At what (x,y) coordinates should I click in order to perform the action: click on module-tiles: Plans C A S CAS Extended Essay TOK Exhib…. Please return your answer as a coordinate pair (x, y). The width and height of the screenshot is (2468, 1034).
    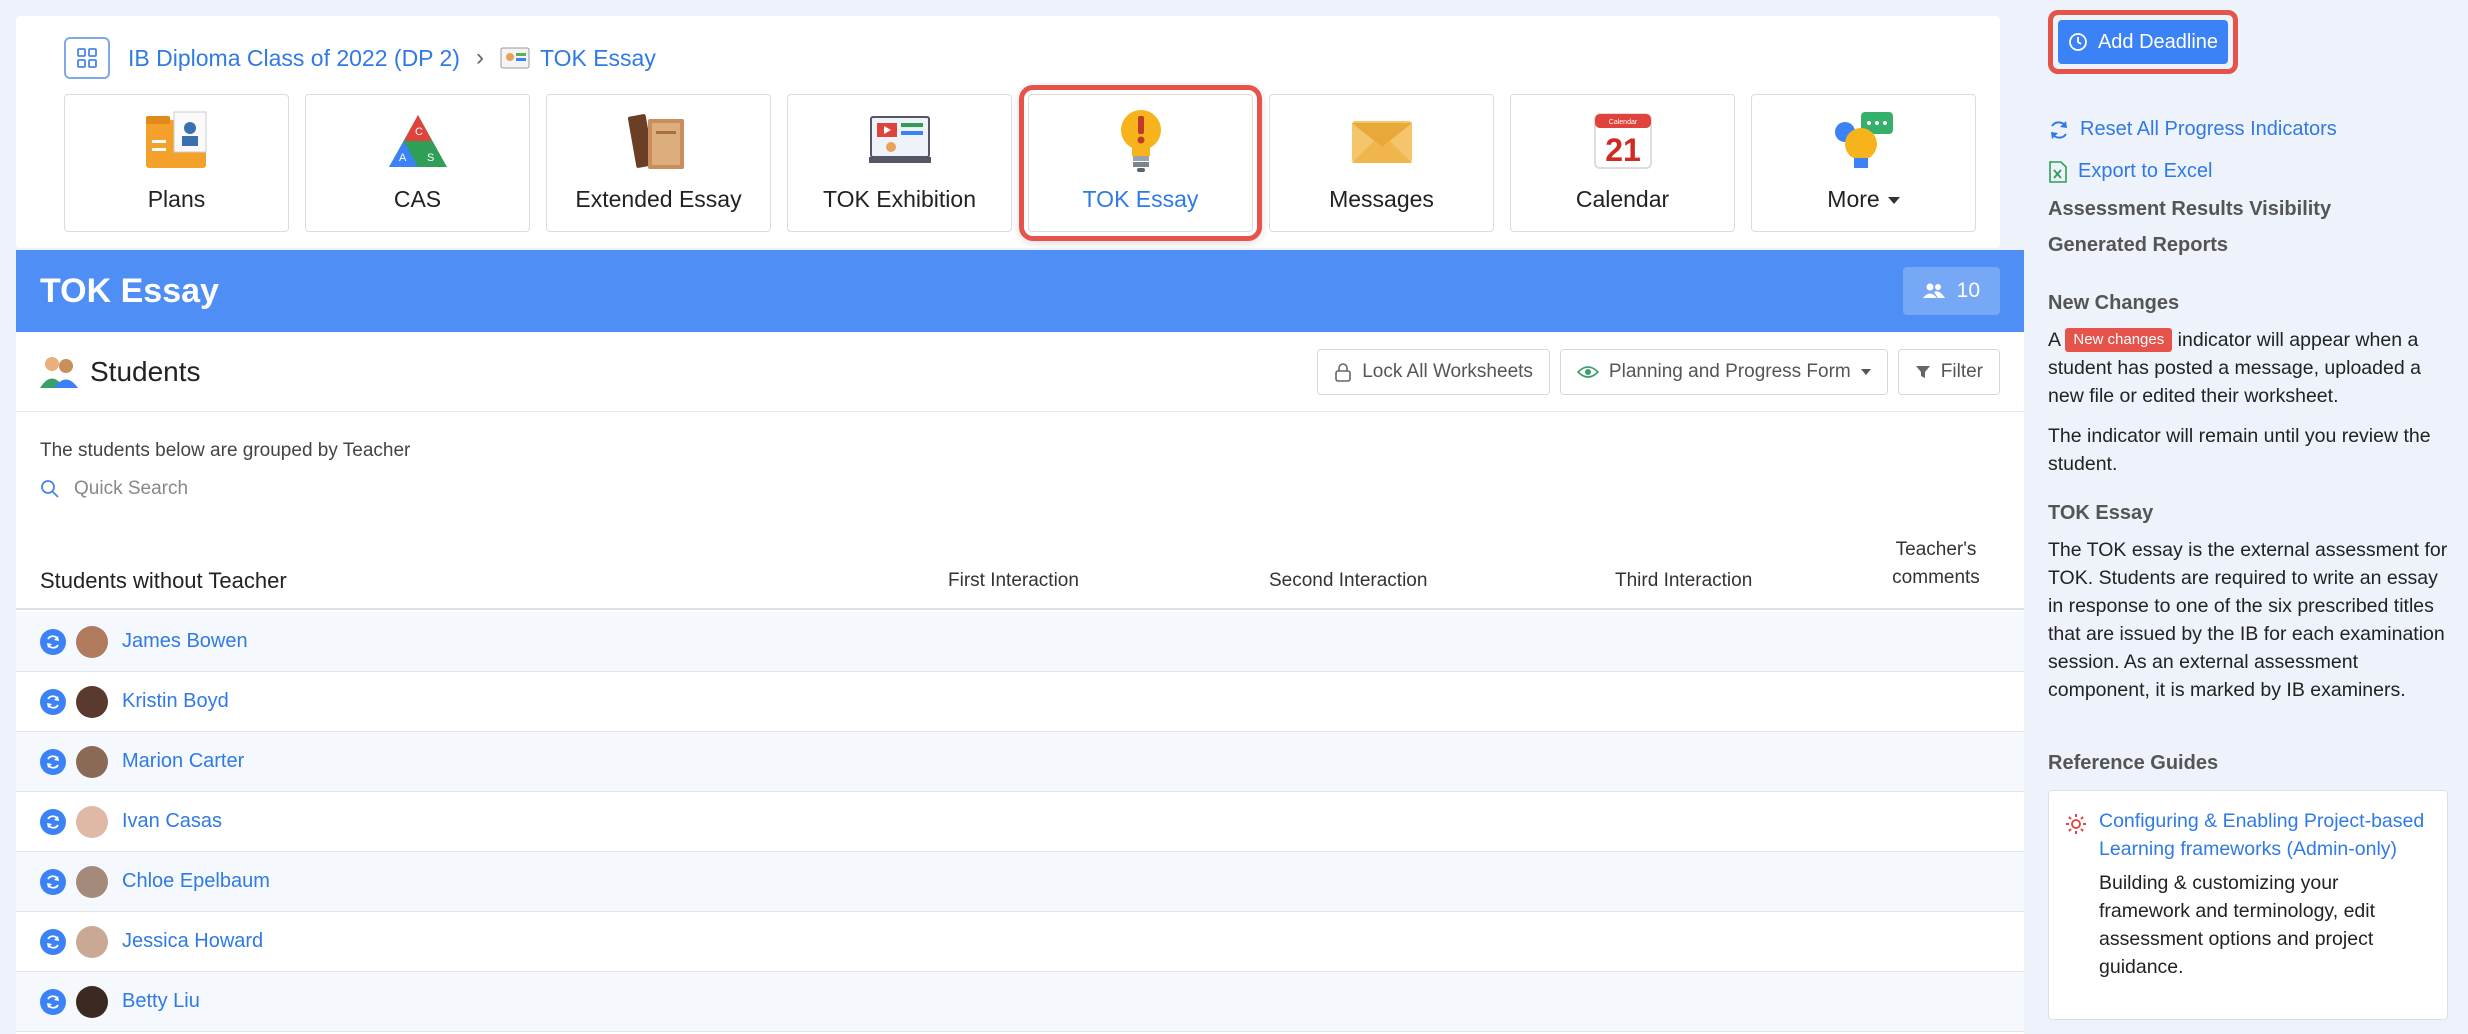
    Looking at the image, I should click on (1020, 163).